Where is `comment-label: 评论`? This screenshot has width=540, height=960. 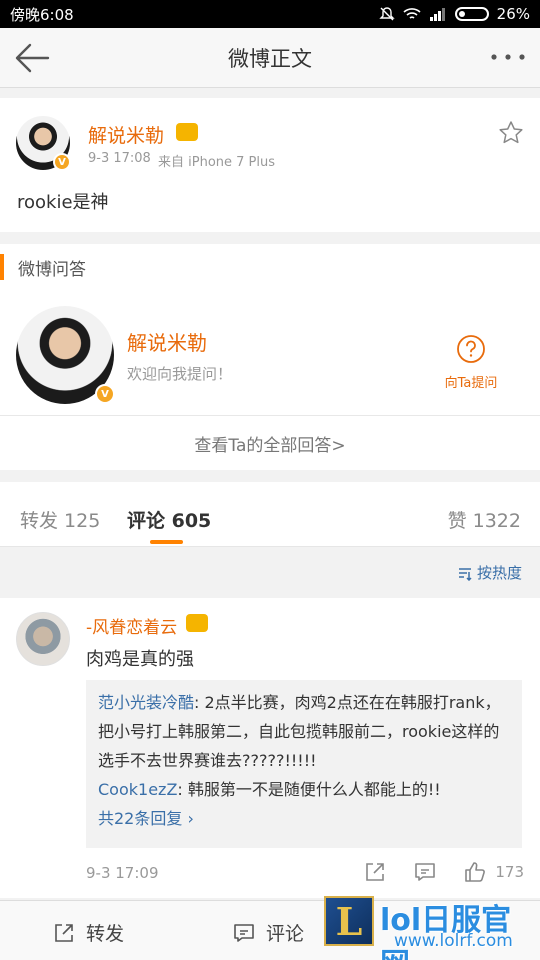
comment-label: 评论 is located at coordinates (285, 934).